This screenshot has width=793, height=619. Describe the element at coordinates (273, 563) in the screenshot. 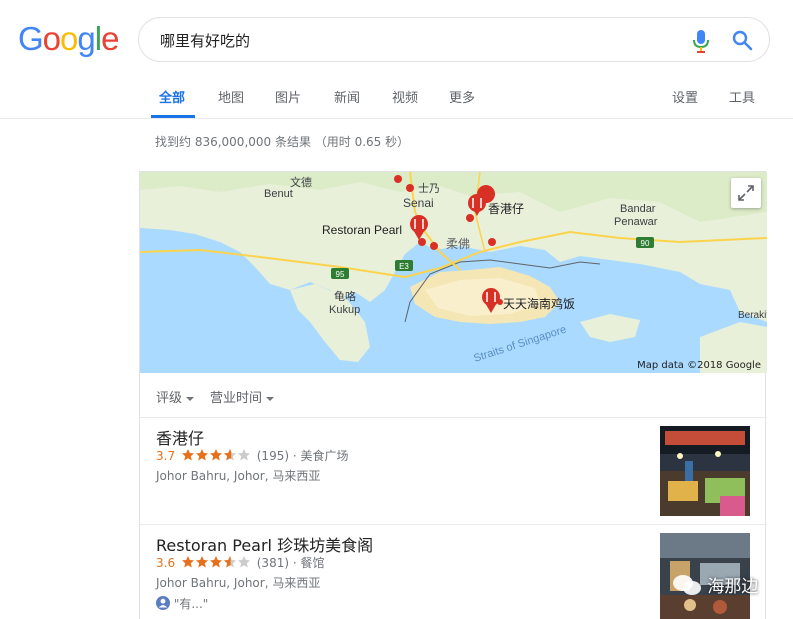

I see `listing-review-count: (381)` at that location.